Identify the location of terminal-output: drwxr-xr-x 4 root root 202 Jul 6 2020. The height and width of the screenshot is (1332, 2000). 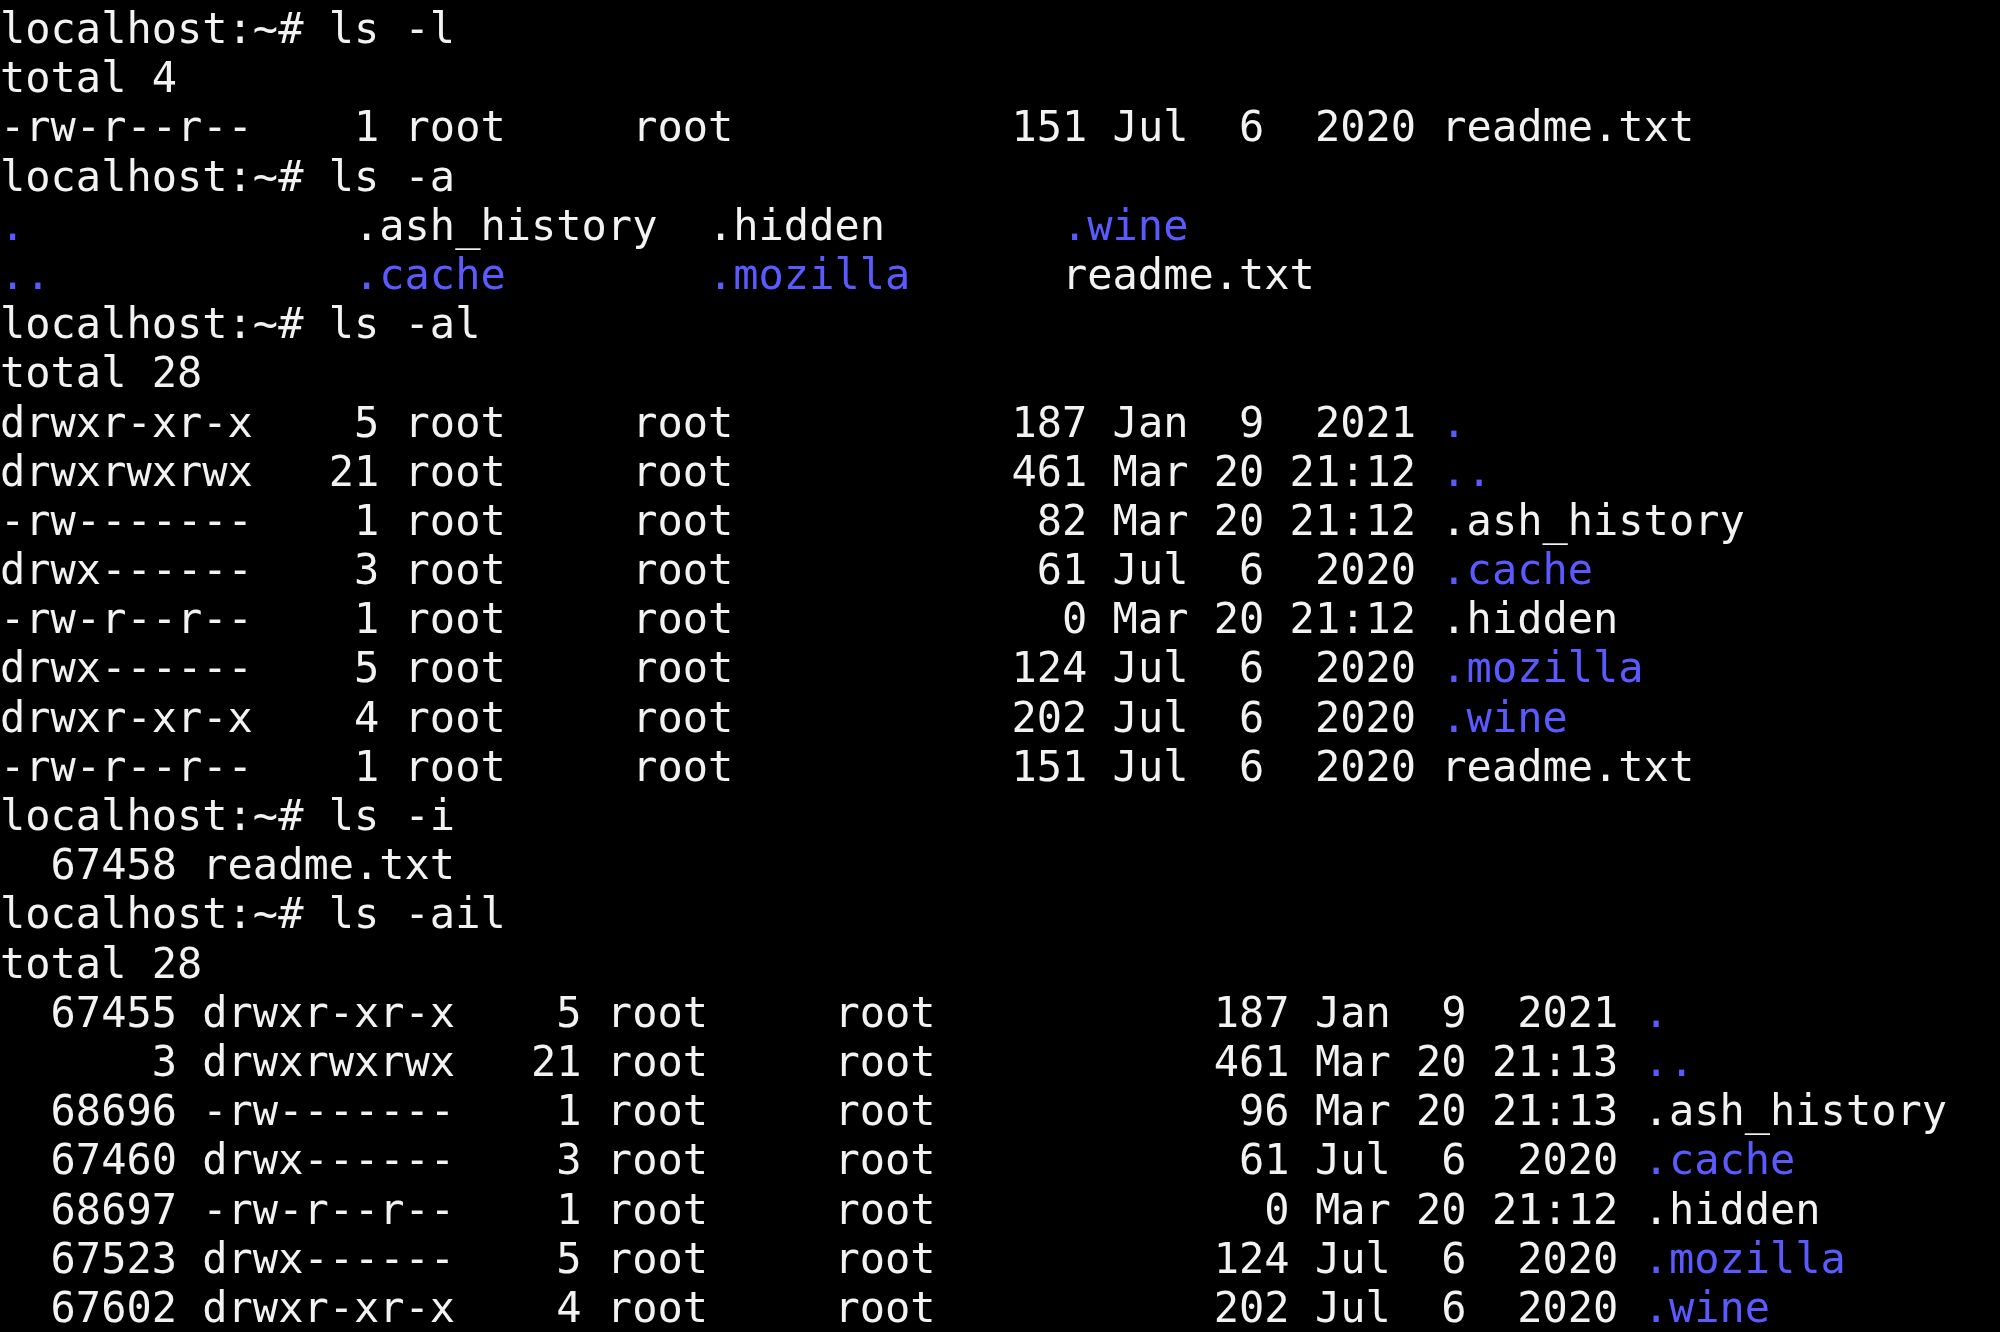
(709, 717).